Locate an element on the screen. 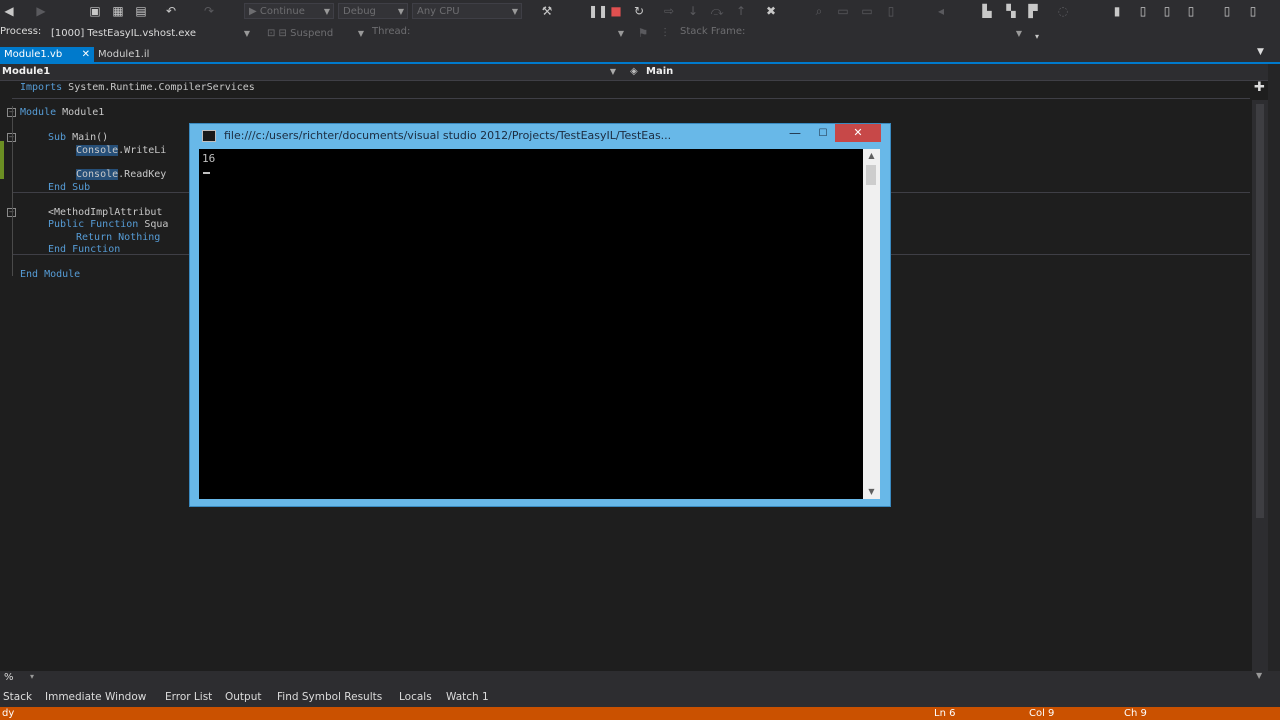  line-number: Ln 6 is located at coordinates (945, 713).